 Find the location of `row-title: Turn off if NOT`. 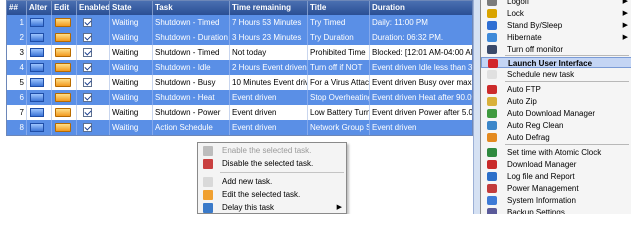

row-title: Turn off if NOT is located at coordinates (339, 67).